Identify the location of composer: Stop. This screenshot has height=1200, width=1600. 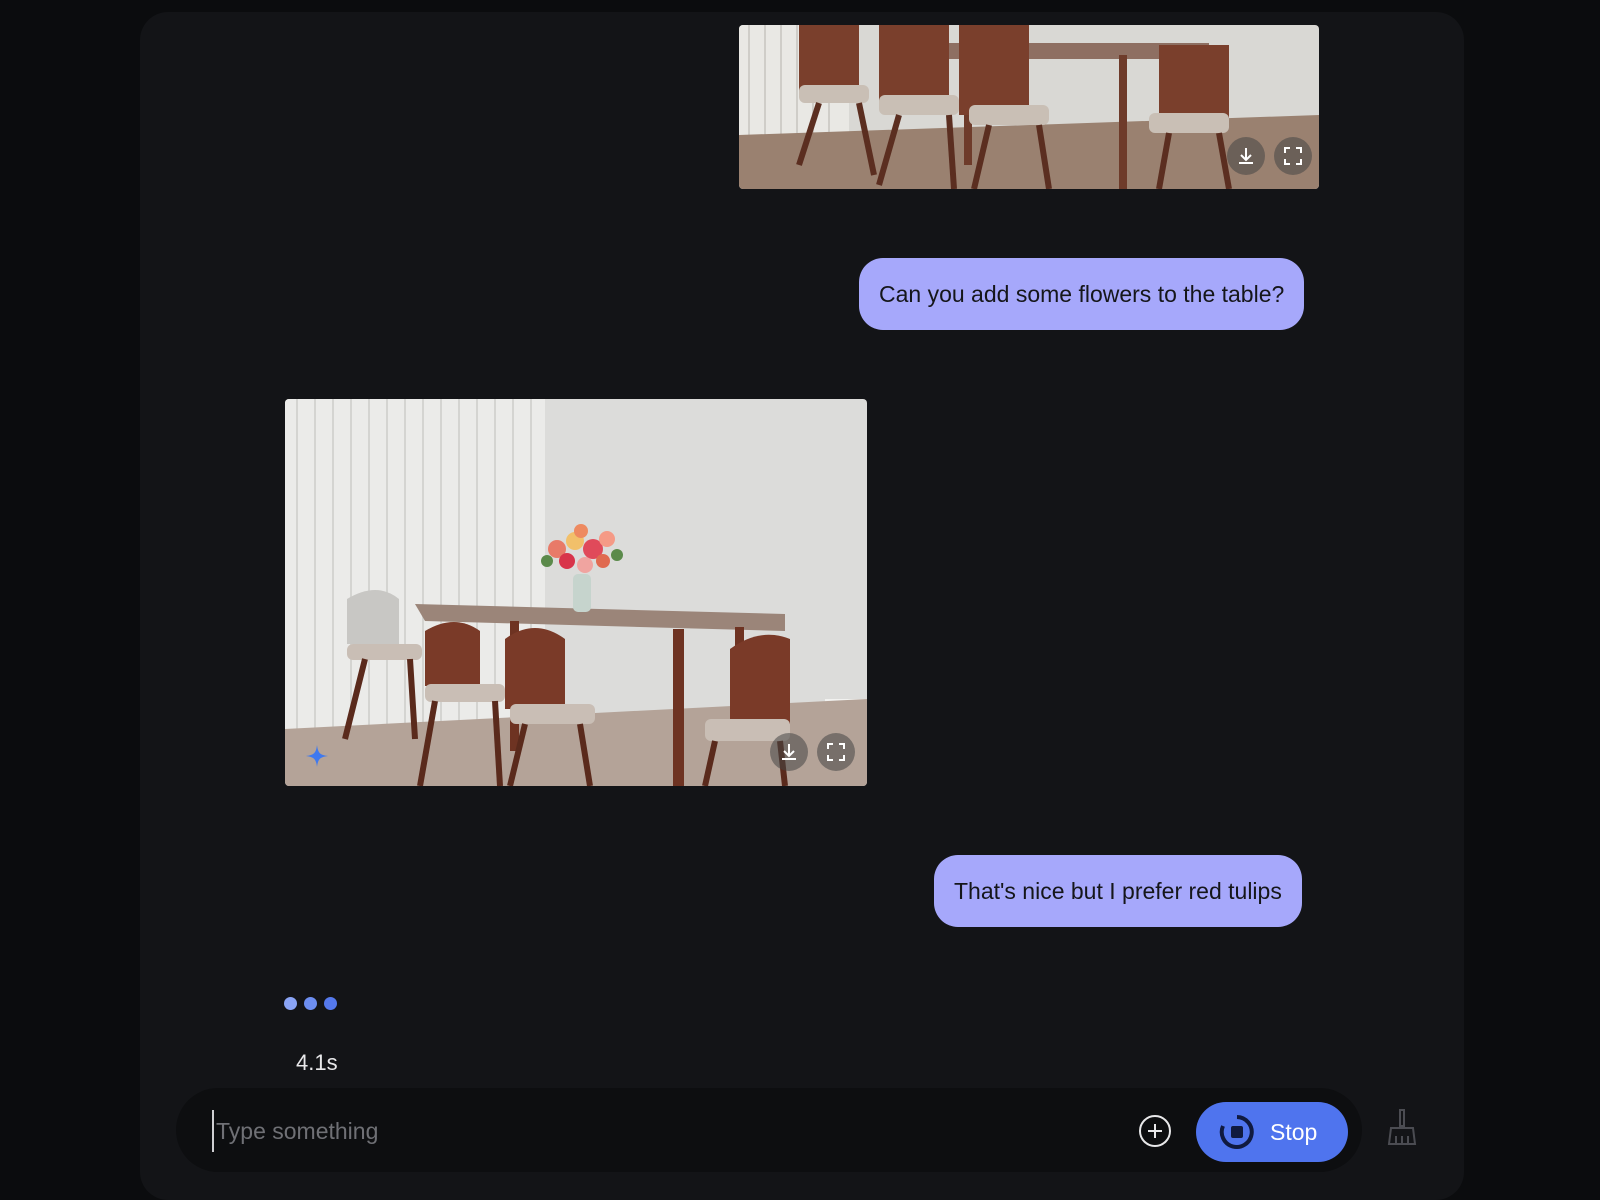
(769, 1130).